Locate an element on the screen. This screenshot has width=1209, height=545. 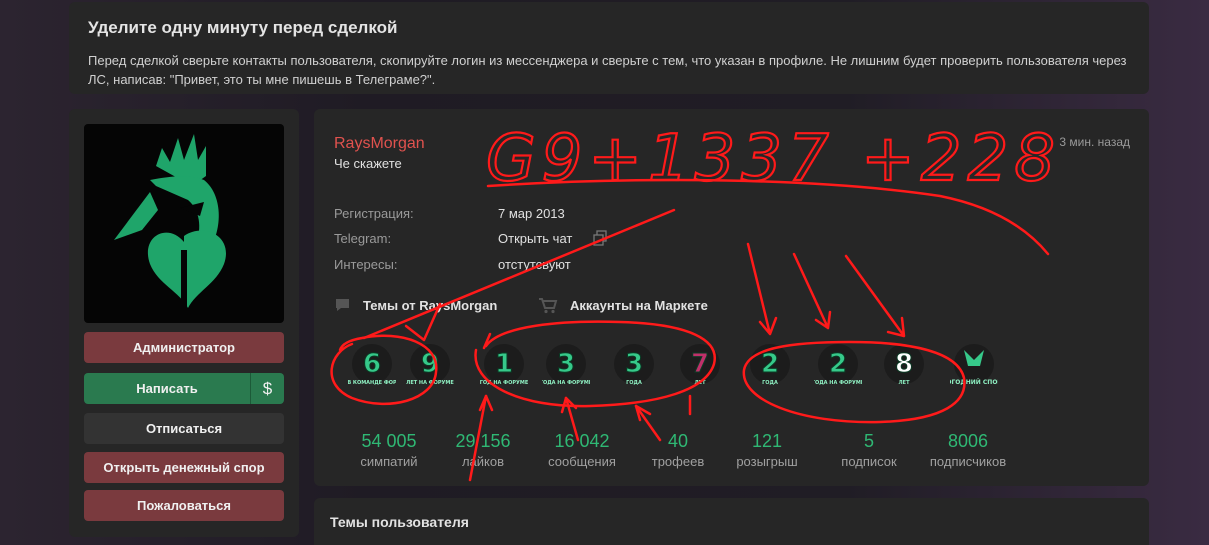
badge-icon: 6ЛЕТ В КОМАНДЕ ФОРУМА is located at coordinates (372, 365).